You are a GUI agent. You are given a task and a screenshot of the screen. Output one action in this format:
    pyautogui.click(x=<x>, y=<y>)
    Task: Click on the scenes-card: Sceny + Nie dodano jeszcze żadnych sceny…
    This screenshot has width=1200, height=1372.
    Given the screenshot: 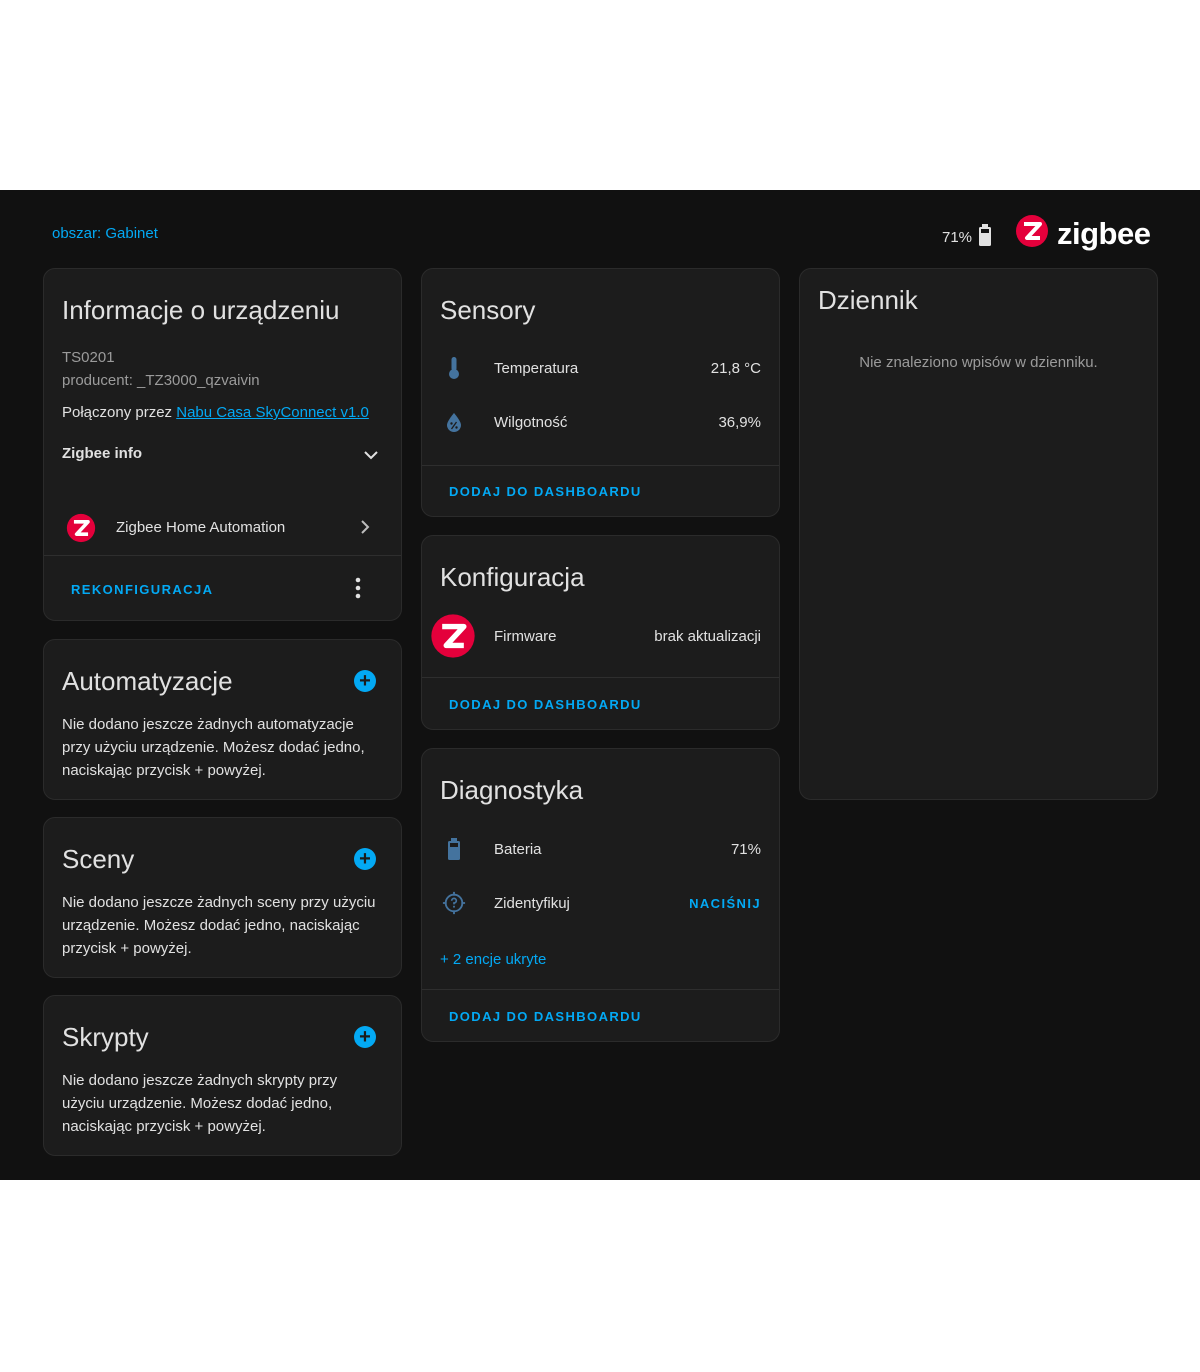 What is the action you would take?
    pyautogui.click(x=222, y=897)
    